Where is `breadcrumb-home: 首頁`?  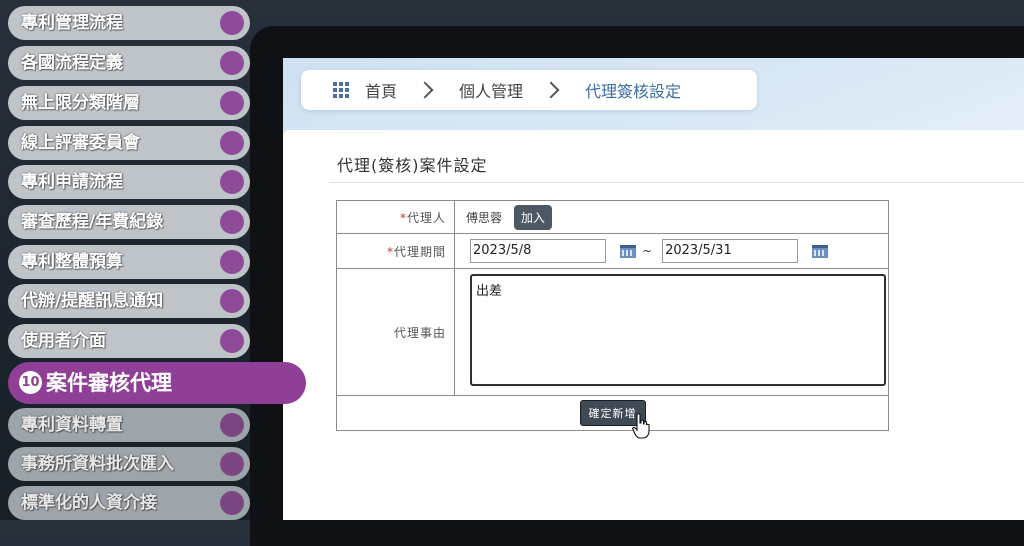
breadcrumb-home: 首頁 is located at coordinates (381, 90).